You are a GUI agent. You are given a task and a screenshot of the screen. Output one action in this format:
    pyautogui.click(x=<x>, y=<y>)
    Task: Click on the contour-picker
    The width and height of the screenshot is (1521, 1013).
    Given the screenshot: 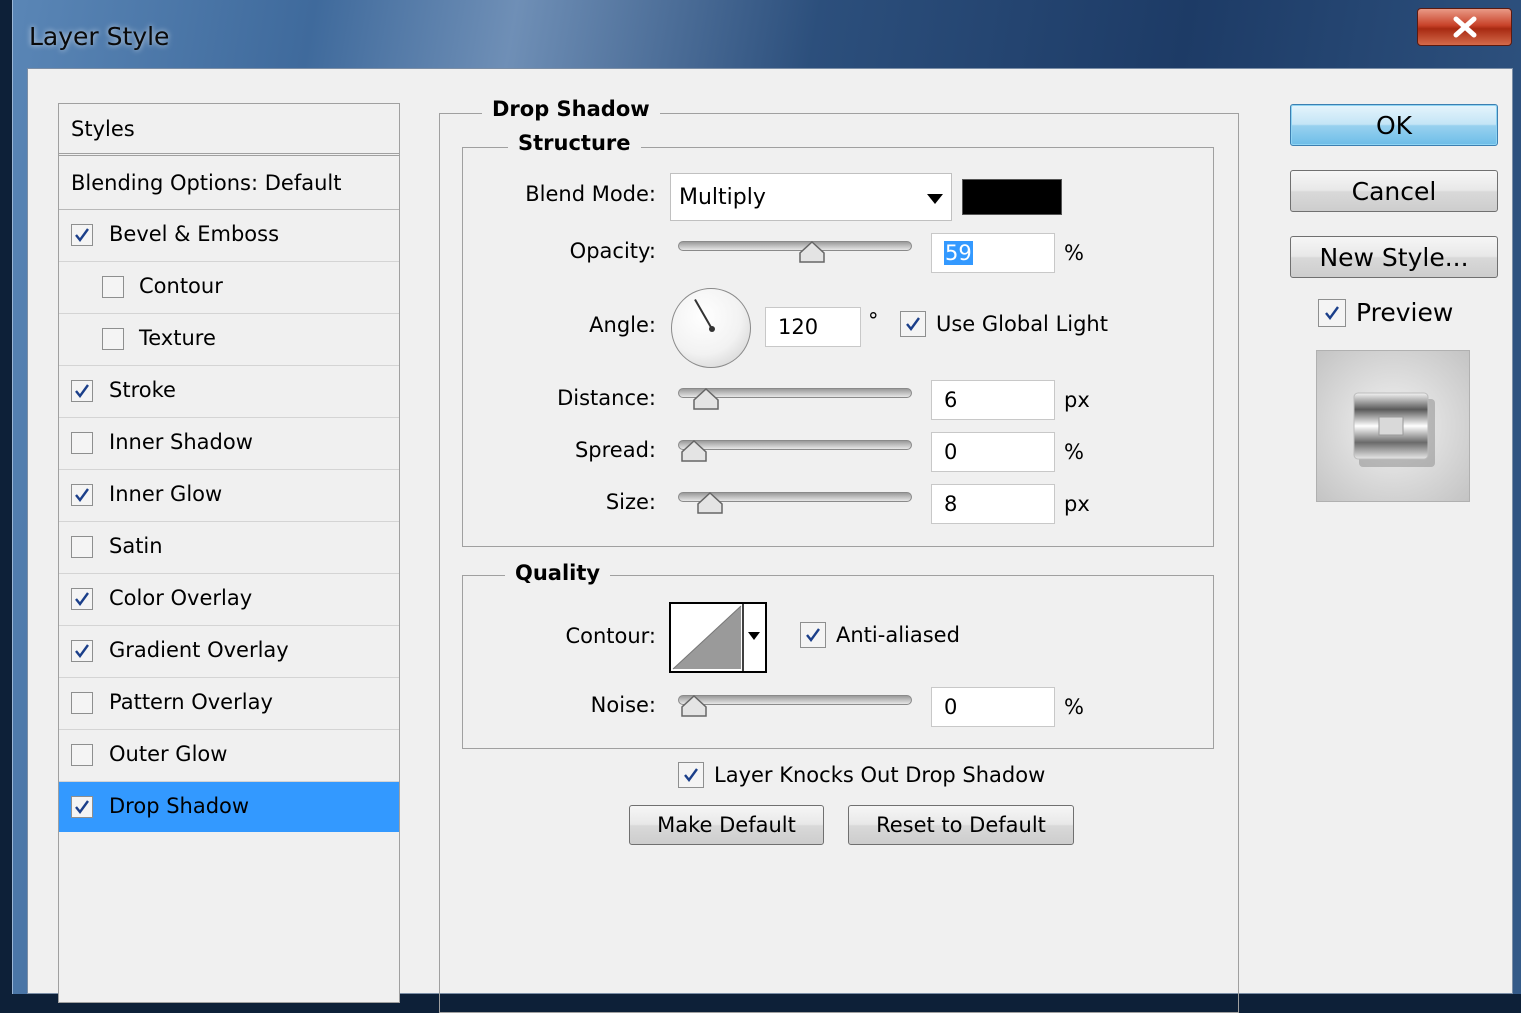 What is the action you would take?
    pyautogui.click(x=718, y=637)
    